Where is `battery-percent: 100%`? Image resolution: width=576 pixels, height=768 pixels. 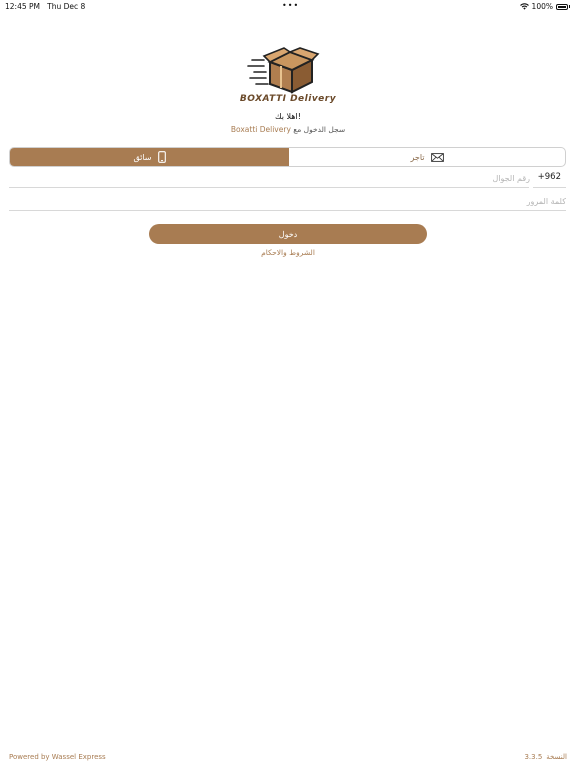
battery-percent: 100% is located at coordinates (542, 6).